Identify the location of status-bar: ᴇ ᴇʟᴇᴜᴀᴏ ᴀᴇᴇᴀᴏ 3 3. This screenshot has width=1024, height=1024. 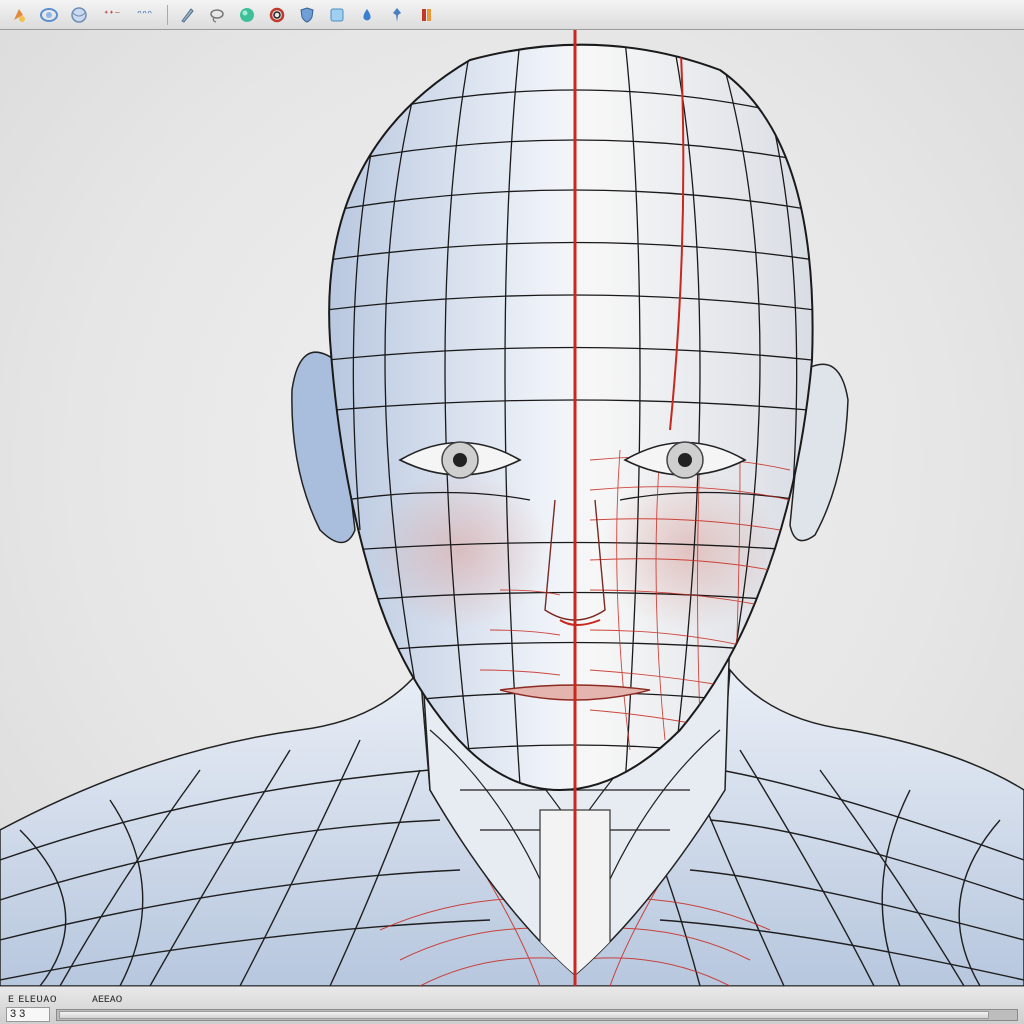
(512, 1005).